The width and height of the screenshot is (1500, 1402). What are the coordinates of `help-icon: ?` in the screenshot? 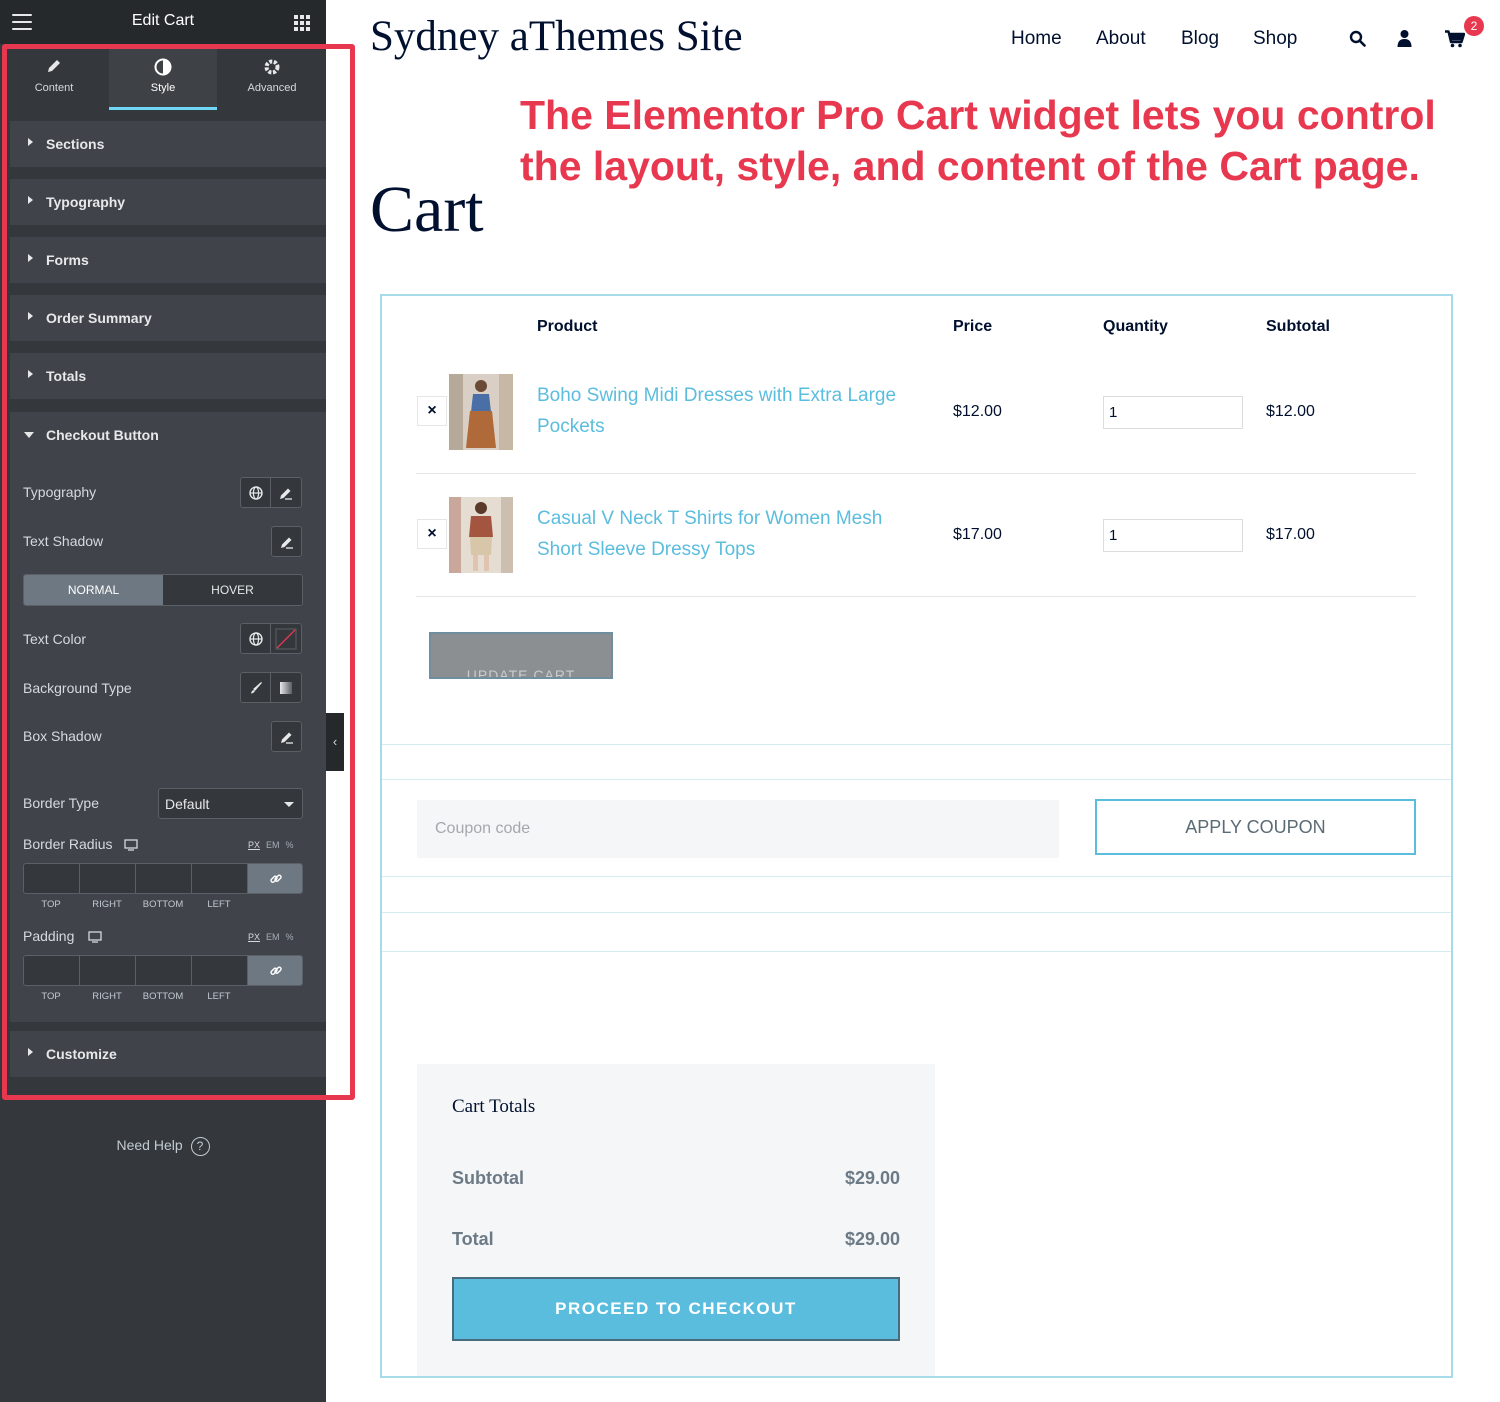 It's located at (200, 1146).